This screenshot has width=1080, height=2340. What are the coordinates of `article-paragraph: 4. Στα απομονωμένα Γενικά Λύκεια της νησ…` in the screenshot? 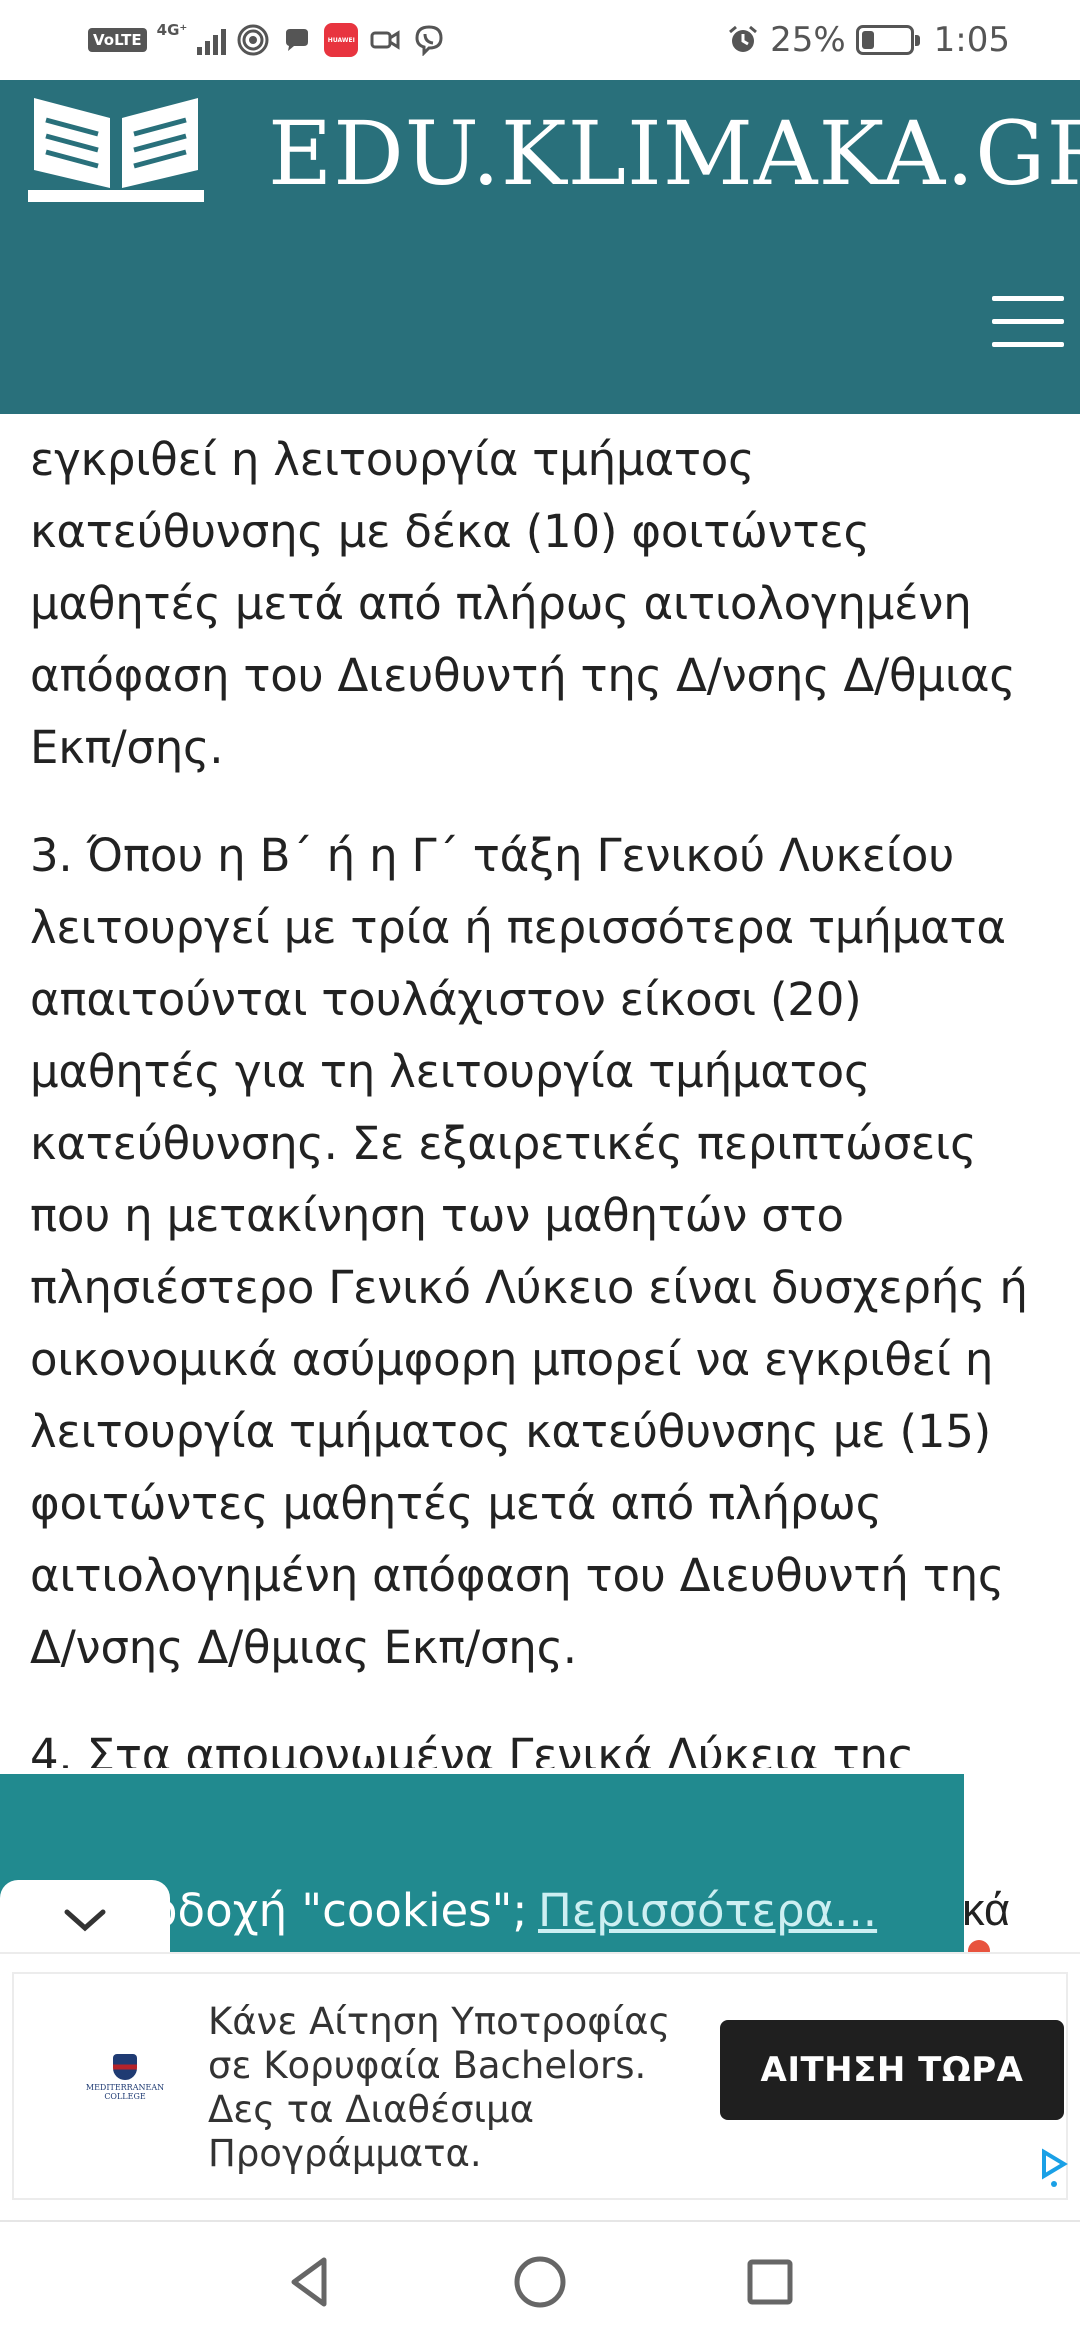 It's located at (472, 1748).